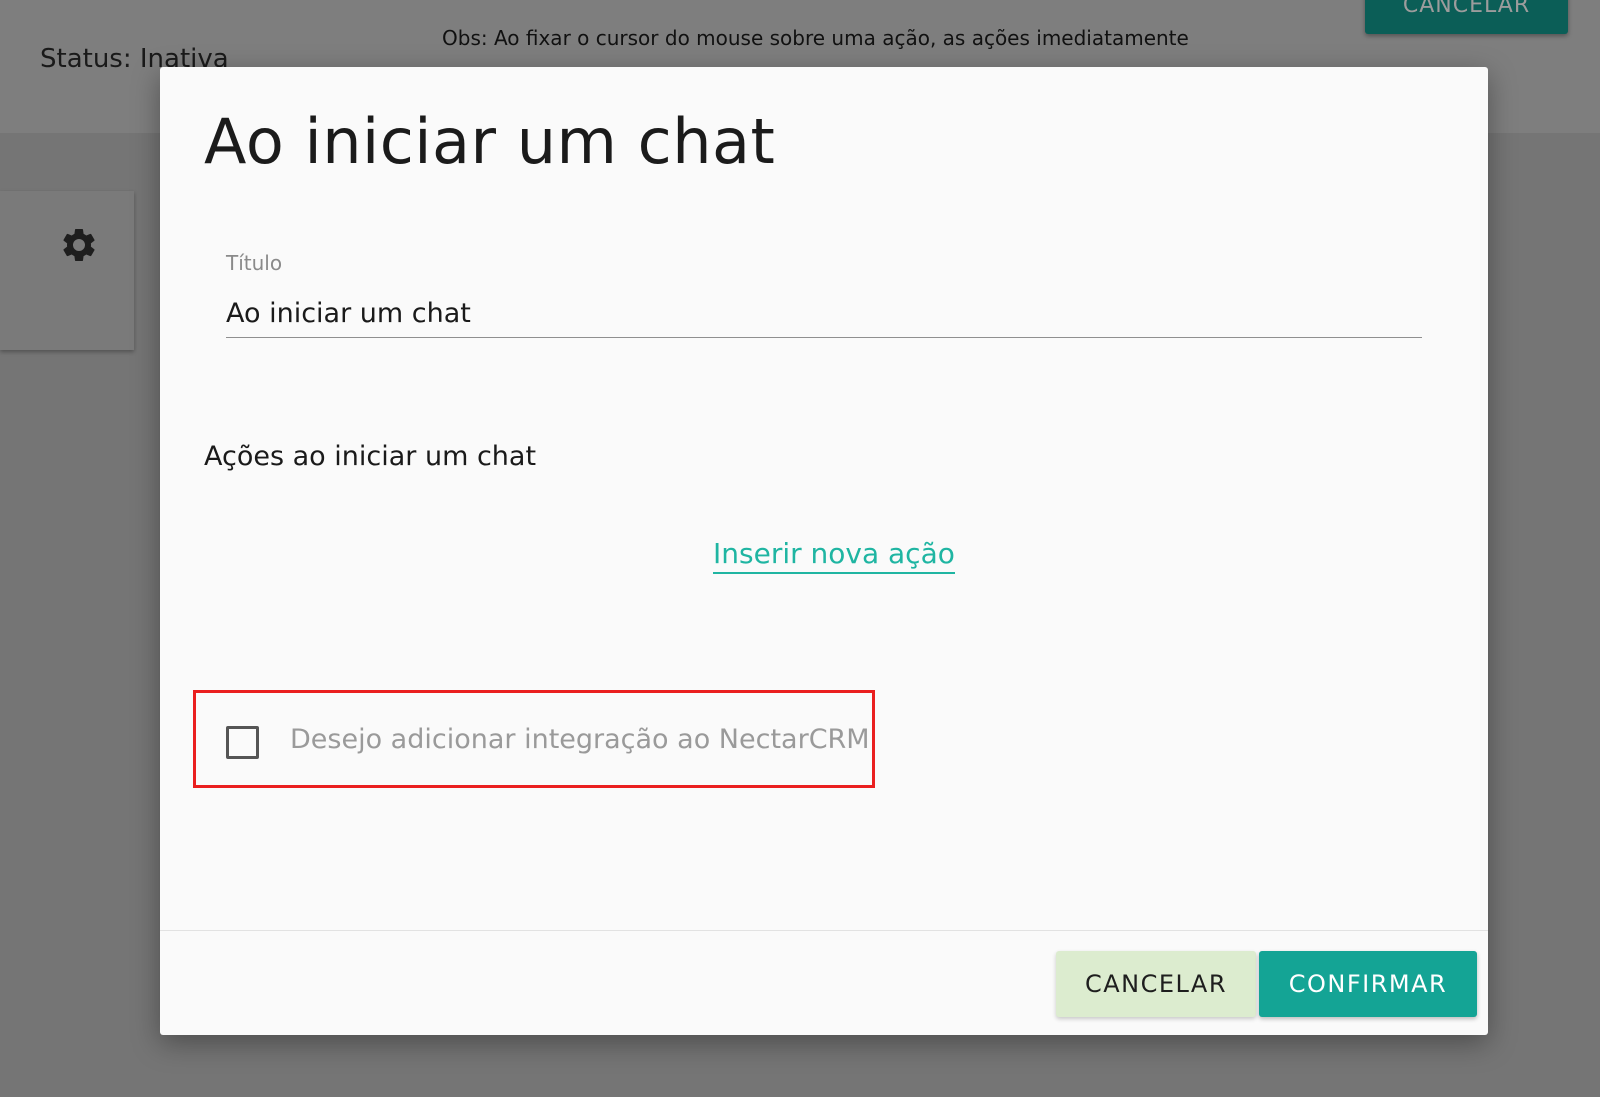 This screenshot has width=1600, height=1097. Describe the element at coordinates (580, 739) in the screenshot. I see `nectar-integration-label: Desejo adicionar integração ao NectarCRM` at that location.